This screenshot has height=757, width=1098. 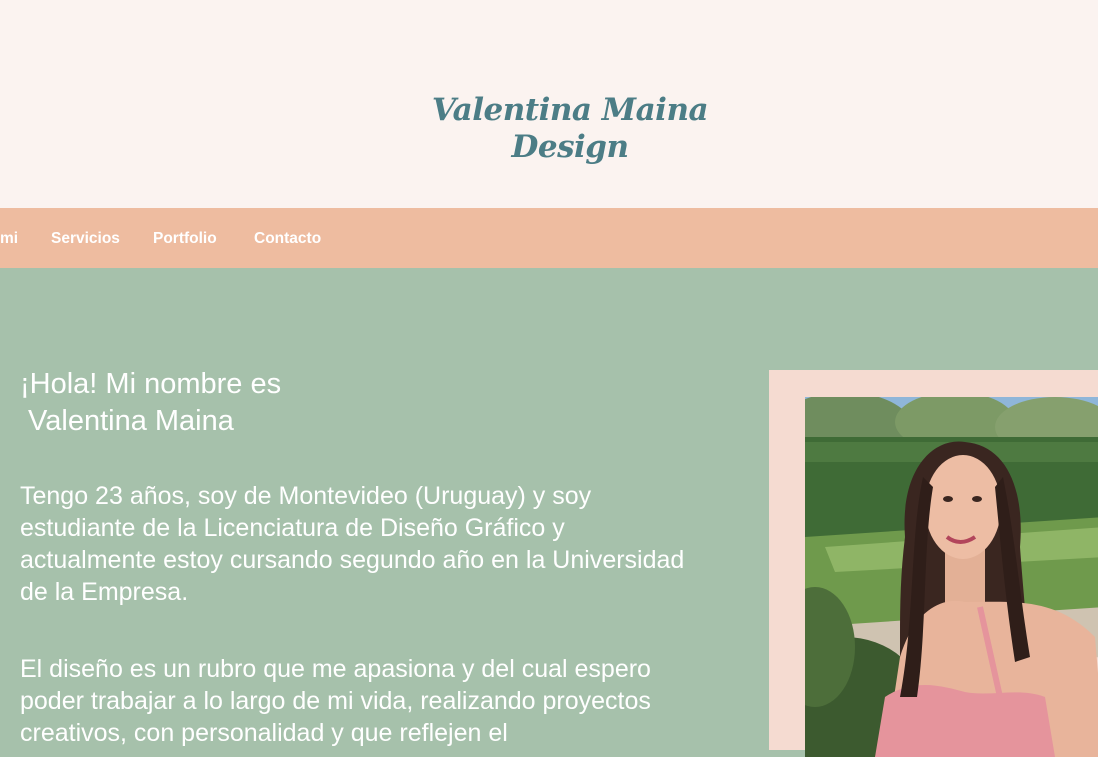 I want to click on main-nav: mi Servicios Portfolio Contacto, so click(x=549, y=238).